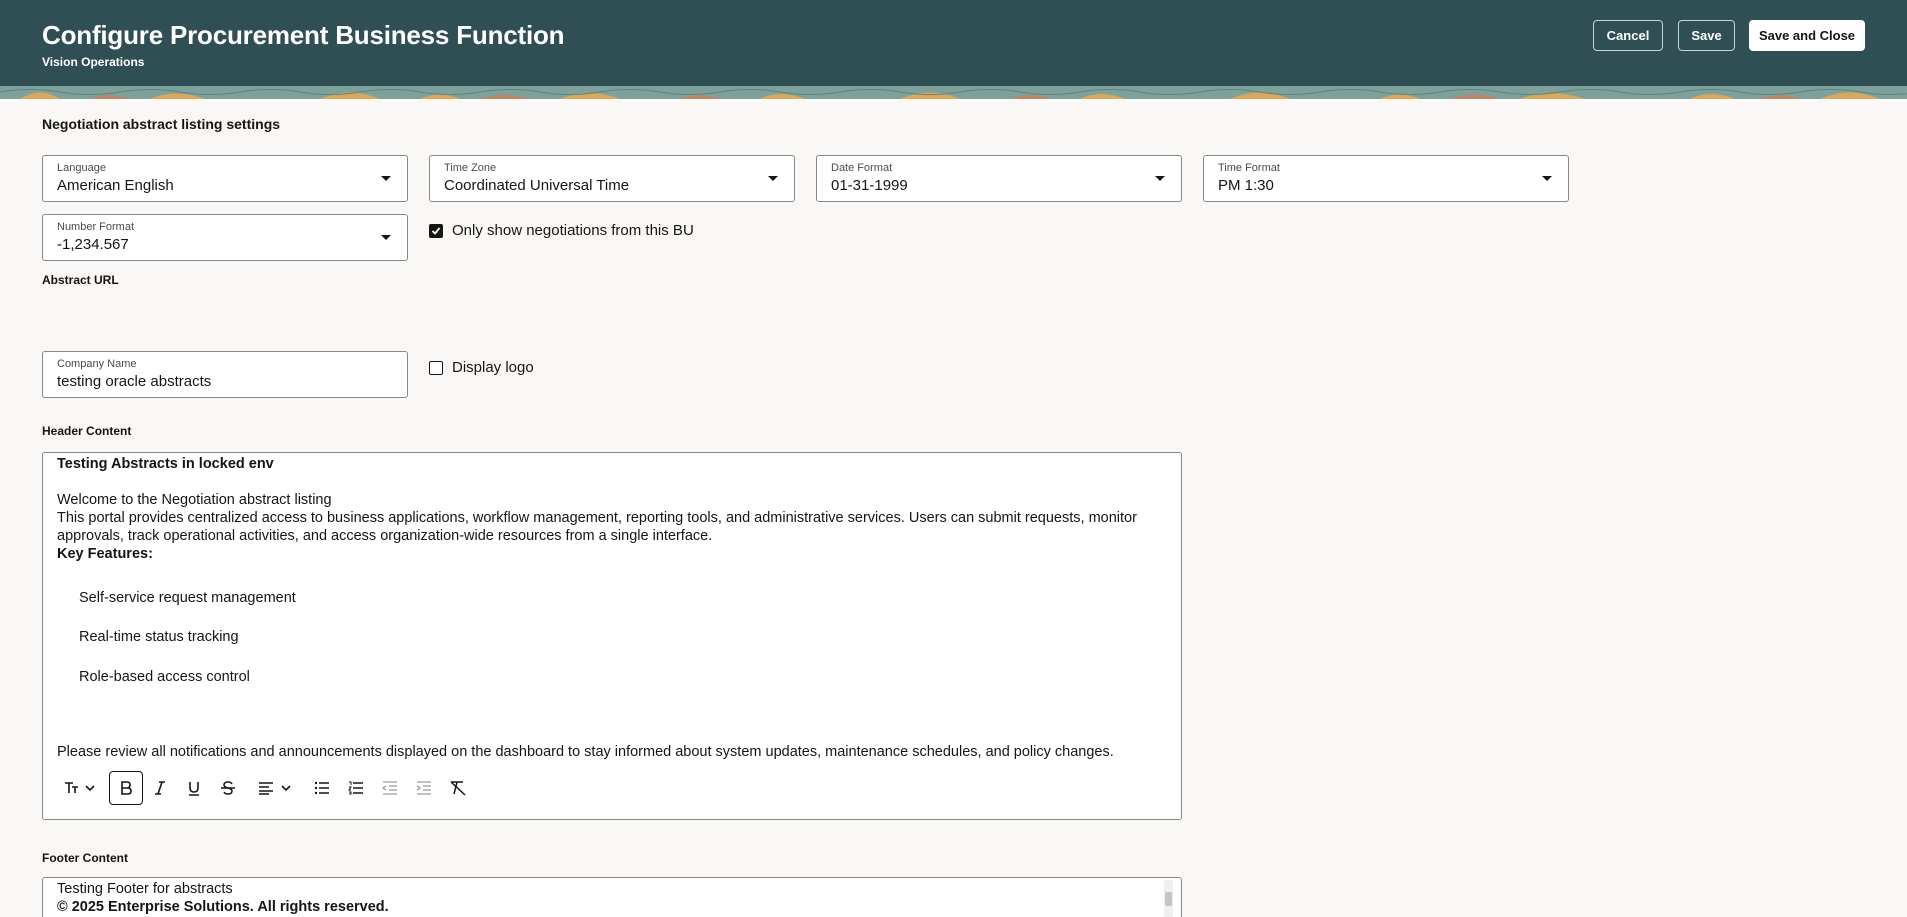 This screenshot has height=917, width=1907. Describe the element at coordinates (225, 178) in the screenshot. I see `language-select: Language American English` at that location.